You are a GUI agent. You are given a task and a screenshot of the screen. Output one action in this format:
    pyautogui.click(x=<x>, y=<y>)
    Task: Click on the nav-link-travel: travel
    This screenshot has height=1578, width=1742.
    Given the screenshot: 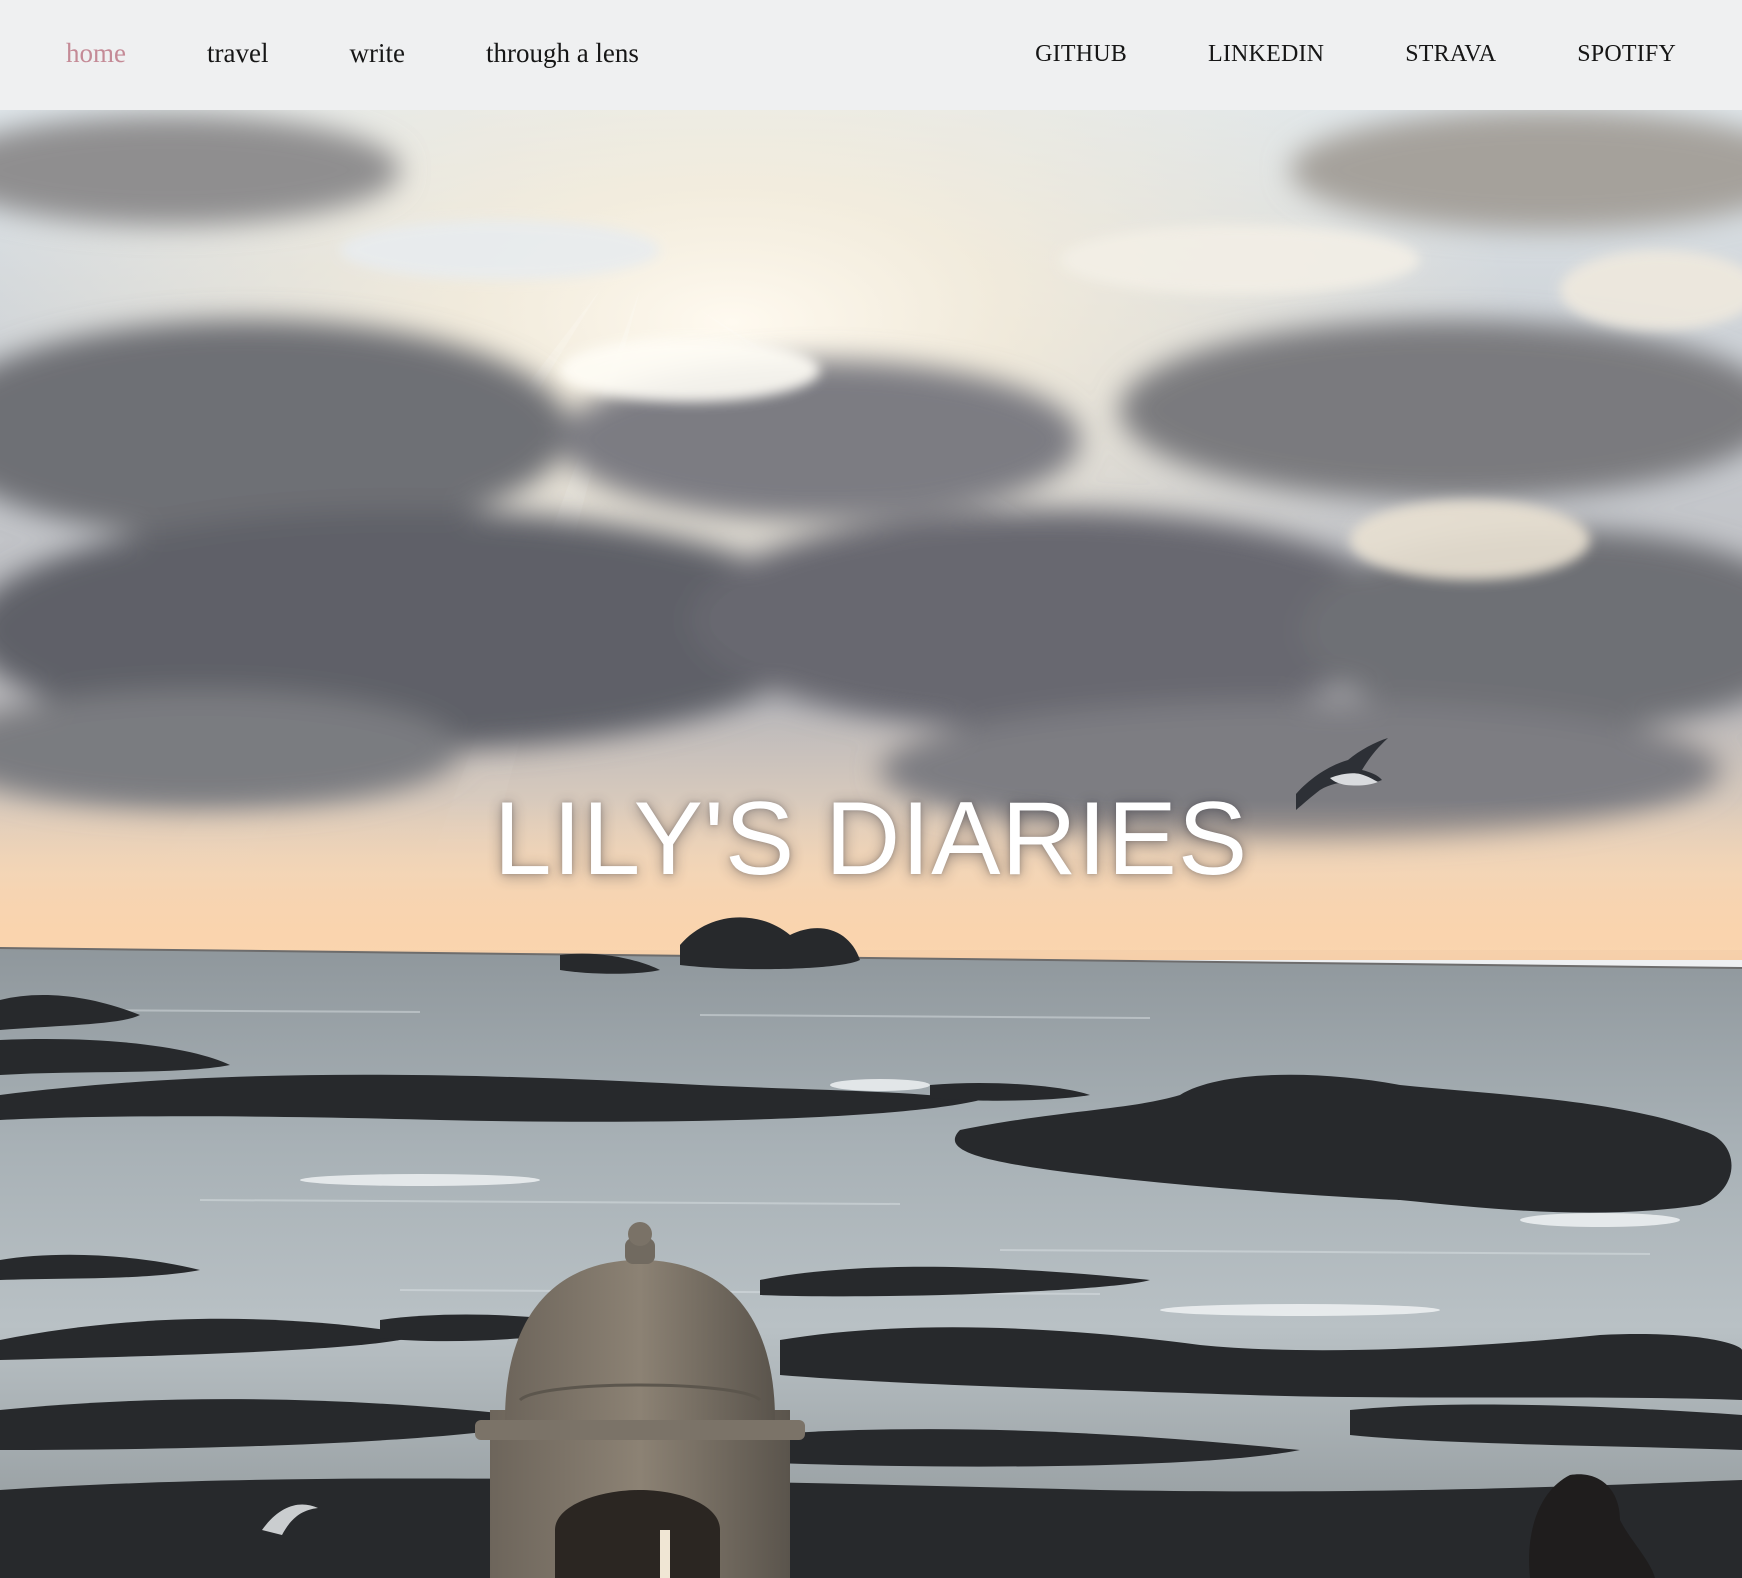 What is the action you would take?
    pyautogui.click(x=237, y=53)
    